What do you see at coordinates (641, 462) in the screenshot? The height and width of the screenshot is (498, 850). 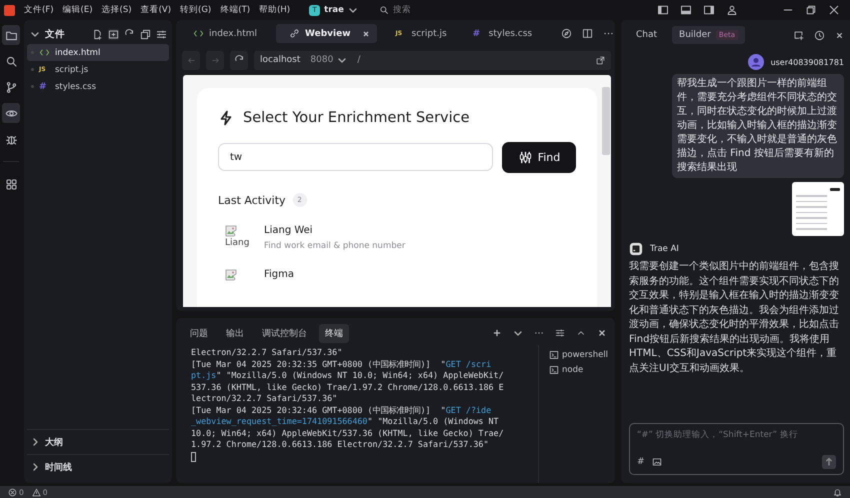 I see `hash-button: #` at bounding box center [641, 462].